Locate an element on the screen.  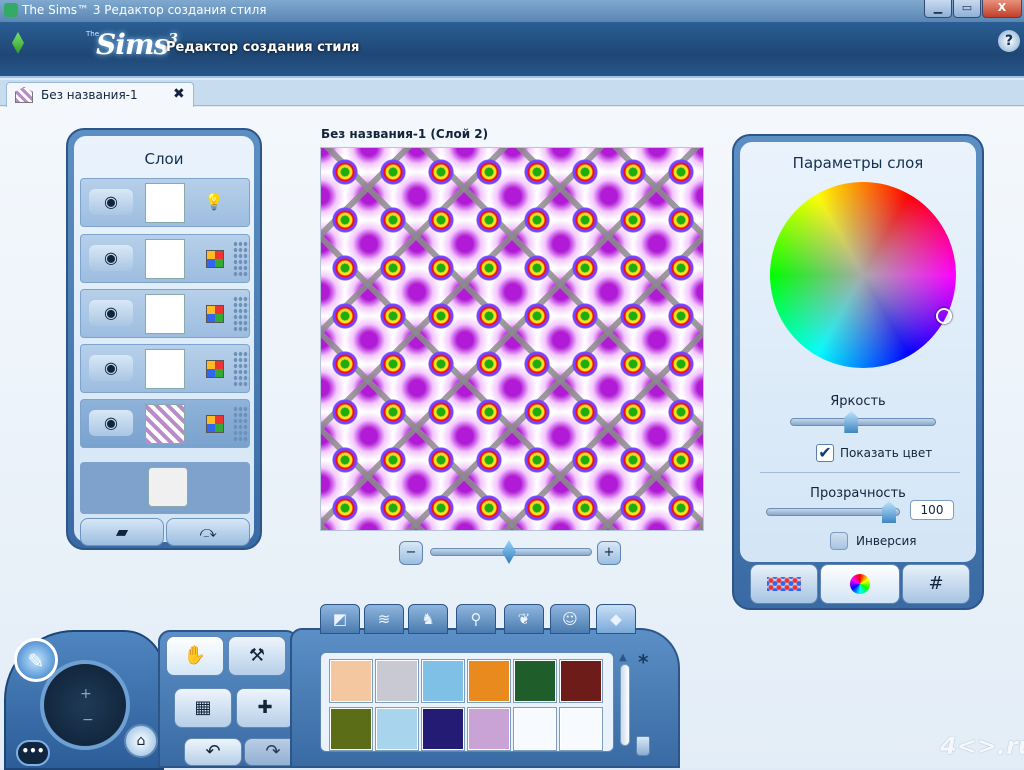
app-icon is located at coordinates (11, 10).